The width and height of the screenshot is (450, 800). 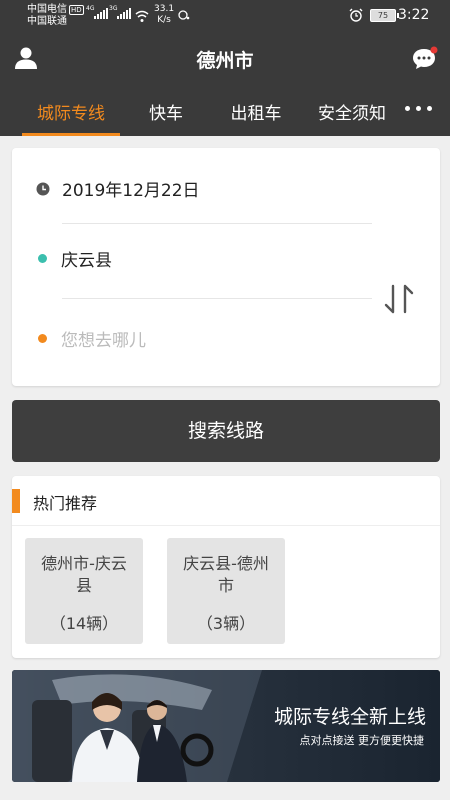 What do you see at coordinates (384, 15) in the screenshot?
I see `battery-indicator: 75` at bounding box center [384, 15].